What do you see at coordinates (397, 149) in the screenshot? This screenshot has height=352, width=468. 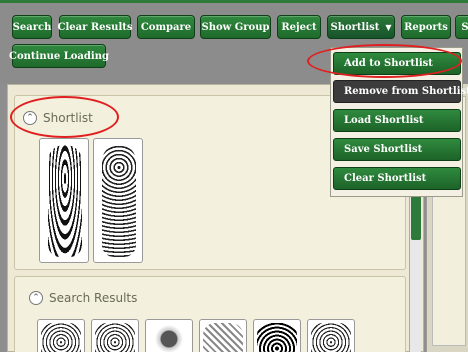 I see `menu-item-save-shortlist: Save Shortlist` at bounding box center [397, 149].